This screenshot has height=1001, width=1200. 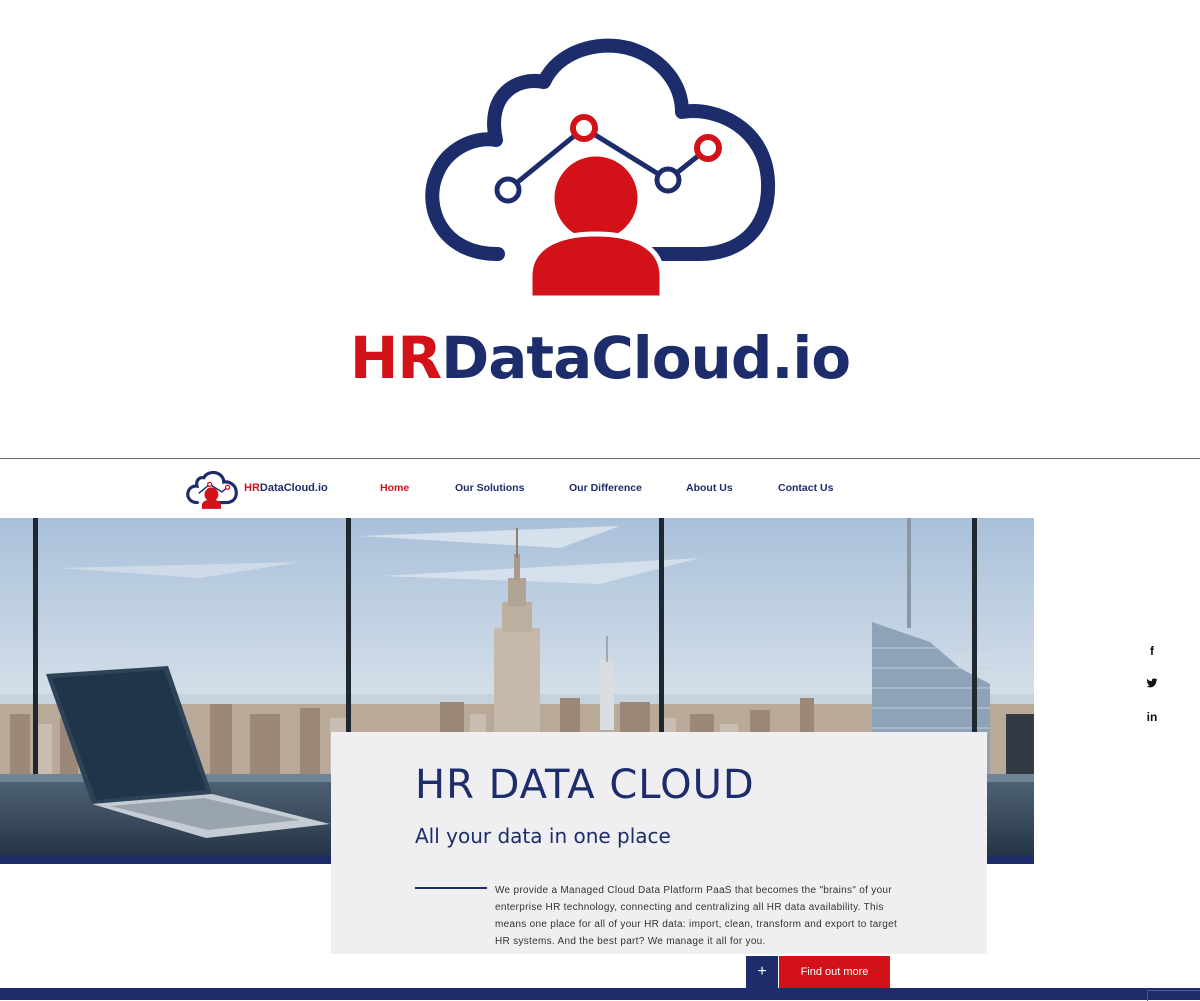 I want to click on menu-about-us: About Us, so click(x=709, y=488).